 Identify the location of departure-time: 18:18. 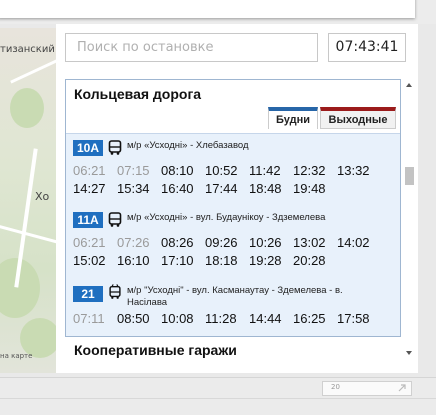
(221, 260).